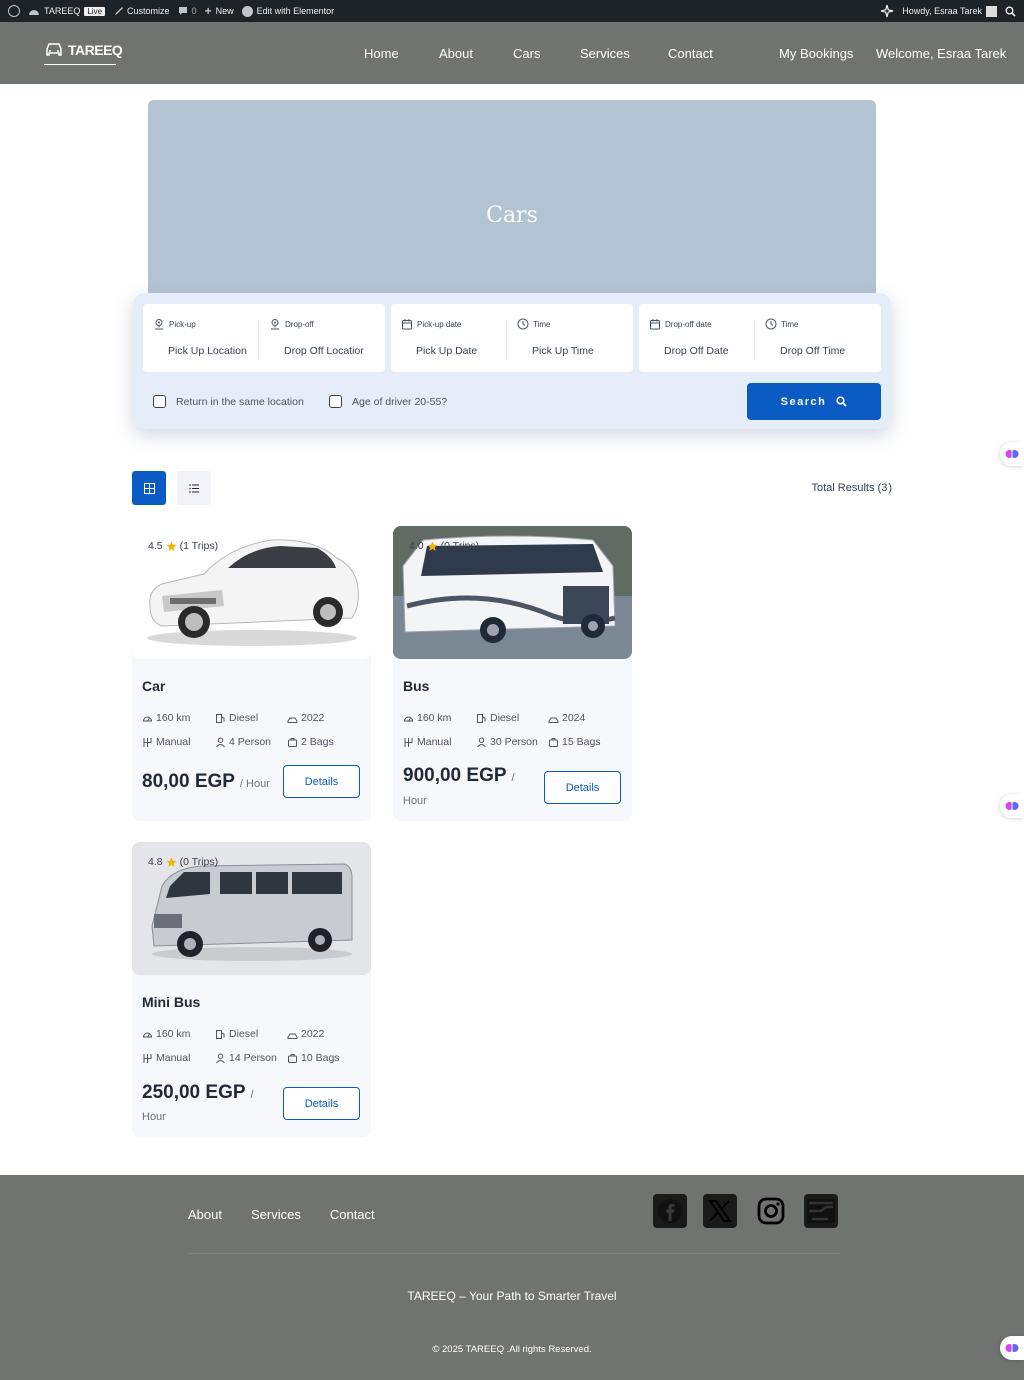  I want to click on car-image: 4.5 (1 Trips), so click(251, 592).